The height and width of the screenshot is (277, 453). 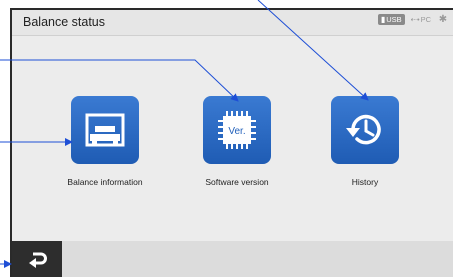 I want to click on pc-label: PC, so click(x=425, y=19).